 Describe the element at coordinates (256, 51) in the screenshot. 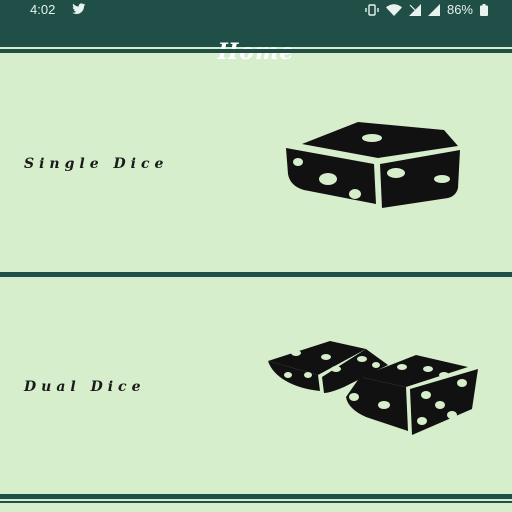

I see `app-bar-divider` at that location.